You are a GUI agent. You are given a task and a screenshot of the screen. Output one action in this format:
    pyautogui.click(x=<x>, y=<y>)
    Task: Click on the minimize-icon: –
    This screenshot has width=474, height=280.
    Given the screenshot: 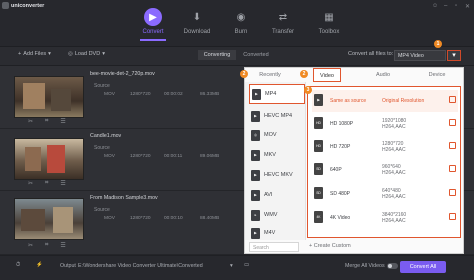 What is the action you would take?
    pyautogui.click(x=445, y=6)
    